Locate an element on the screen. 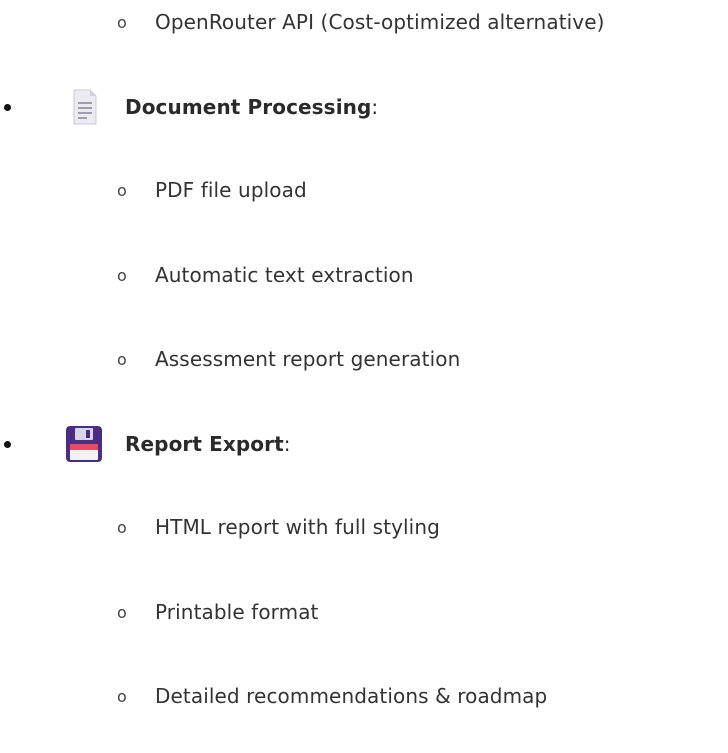 This screenshot has width=728, height=753. section-title: Report Export: is located at coordinates (208, 444).